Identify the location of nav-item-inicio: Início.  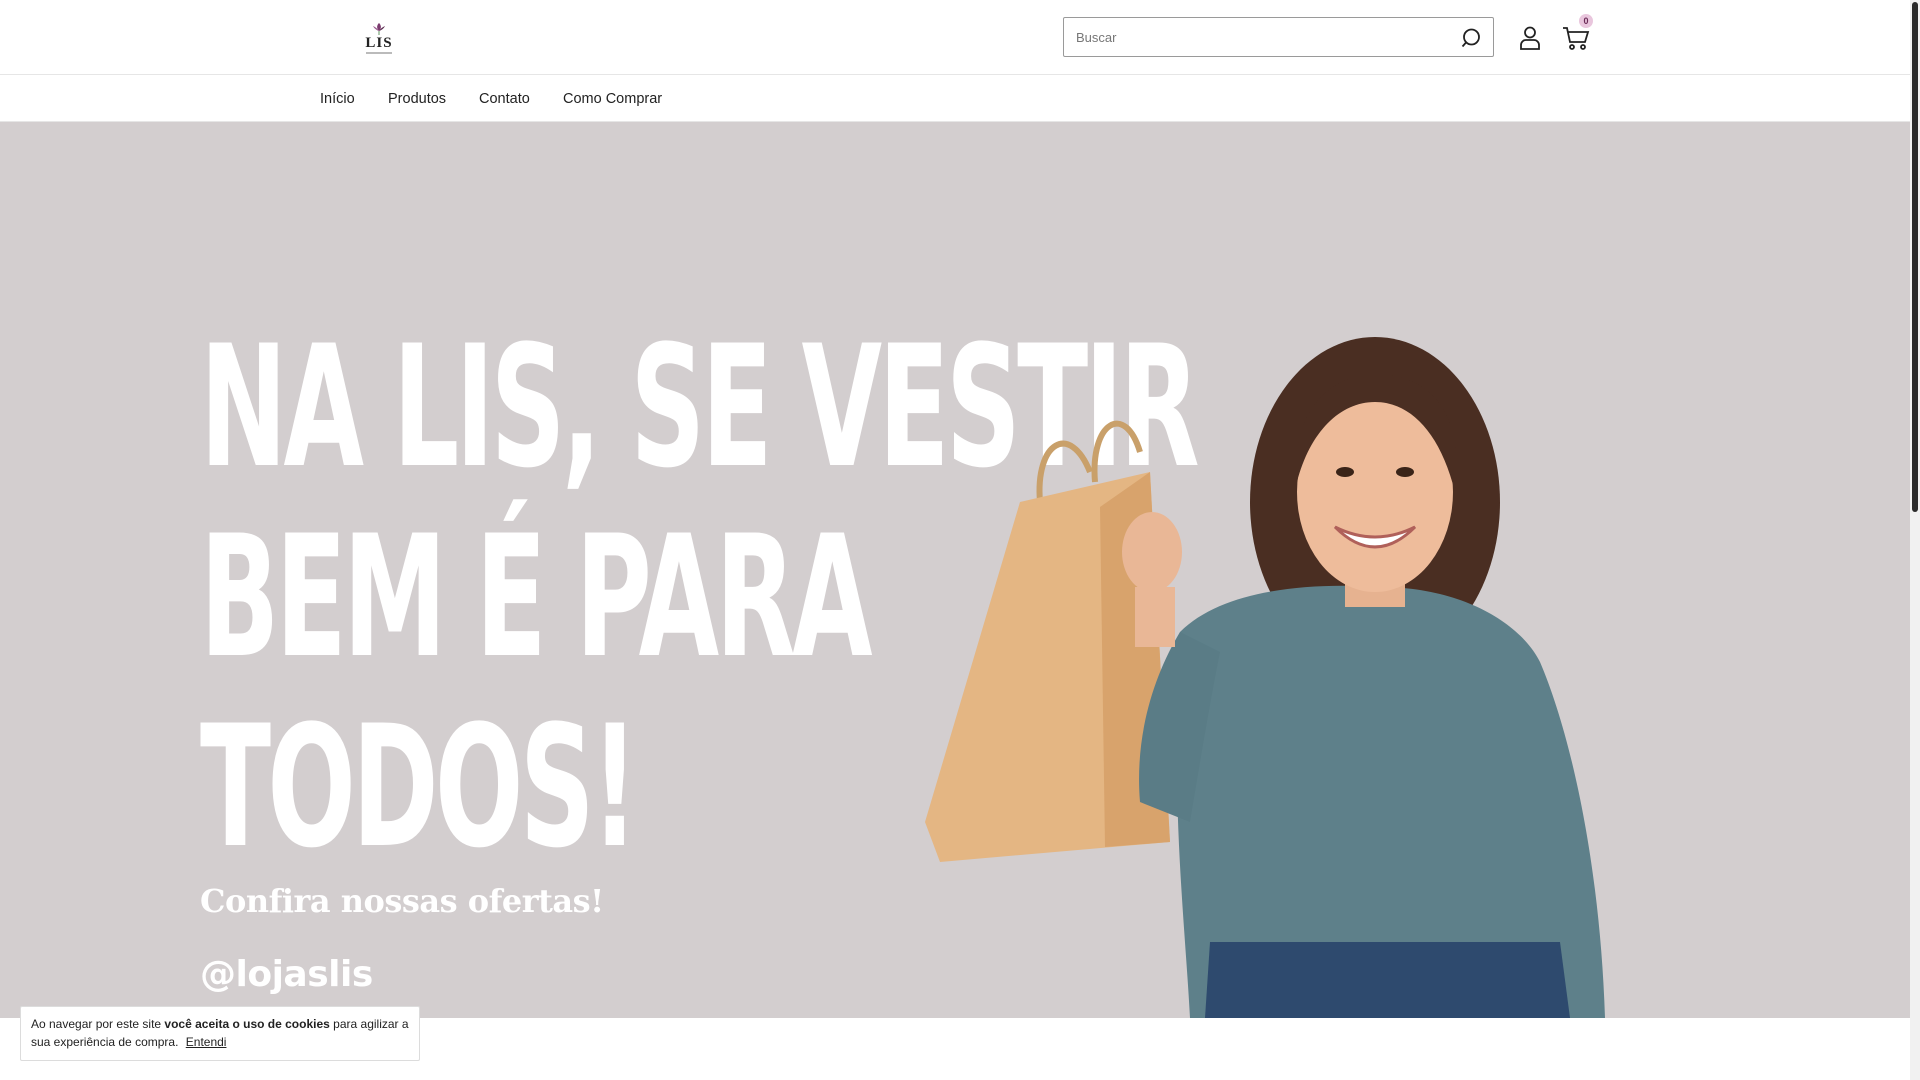
(337, 99).